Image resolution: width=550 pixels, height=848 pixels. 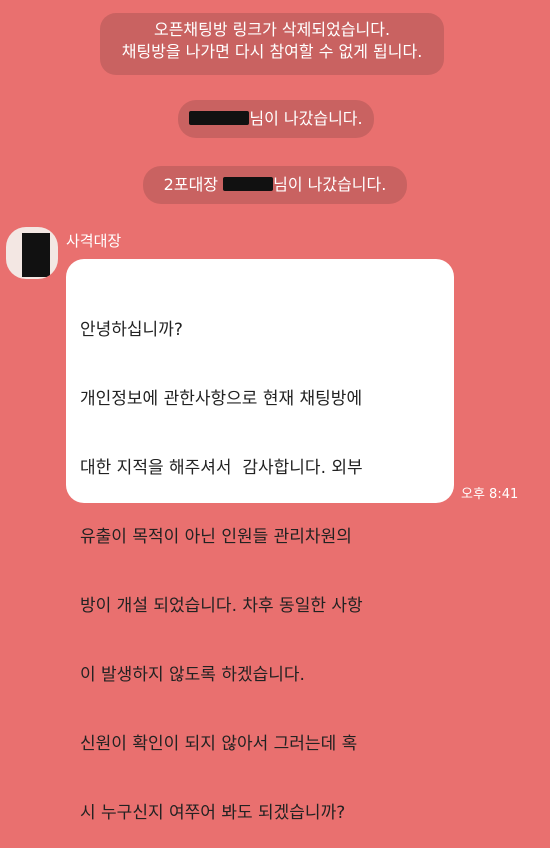 I want to click on redacted-avatar-image, so click(x=36, y=255).